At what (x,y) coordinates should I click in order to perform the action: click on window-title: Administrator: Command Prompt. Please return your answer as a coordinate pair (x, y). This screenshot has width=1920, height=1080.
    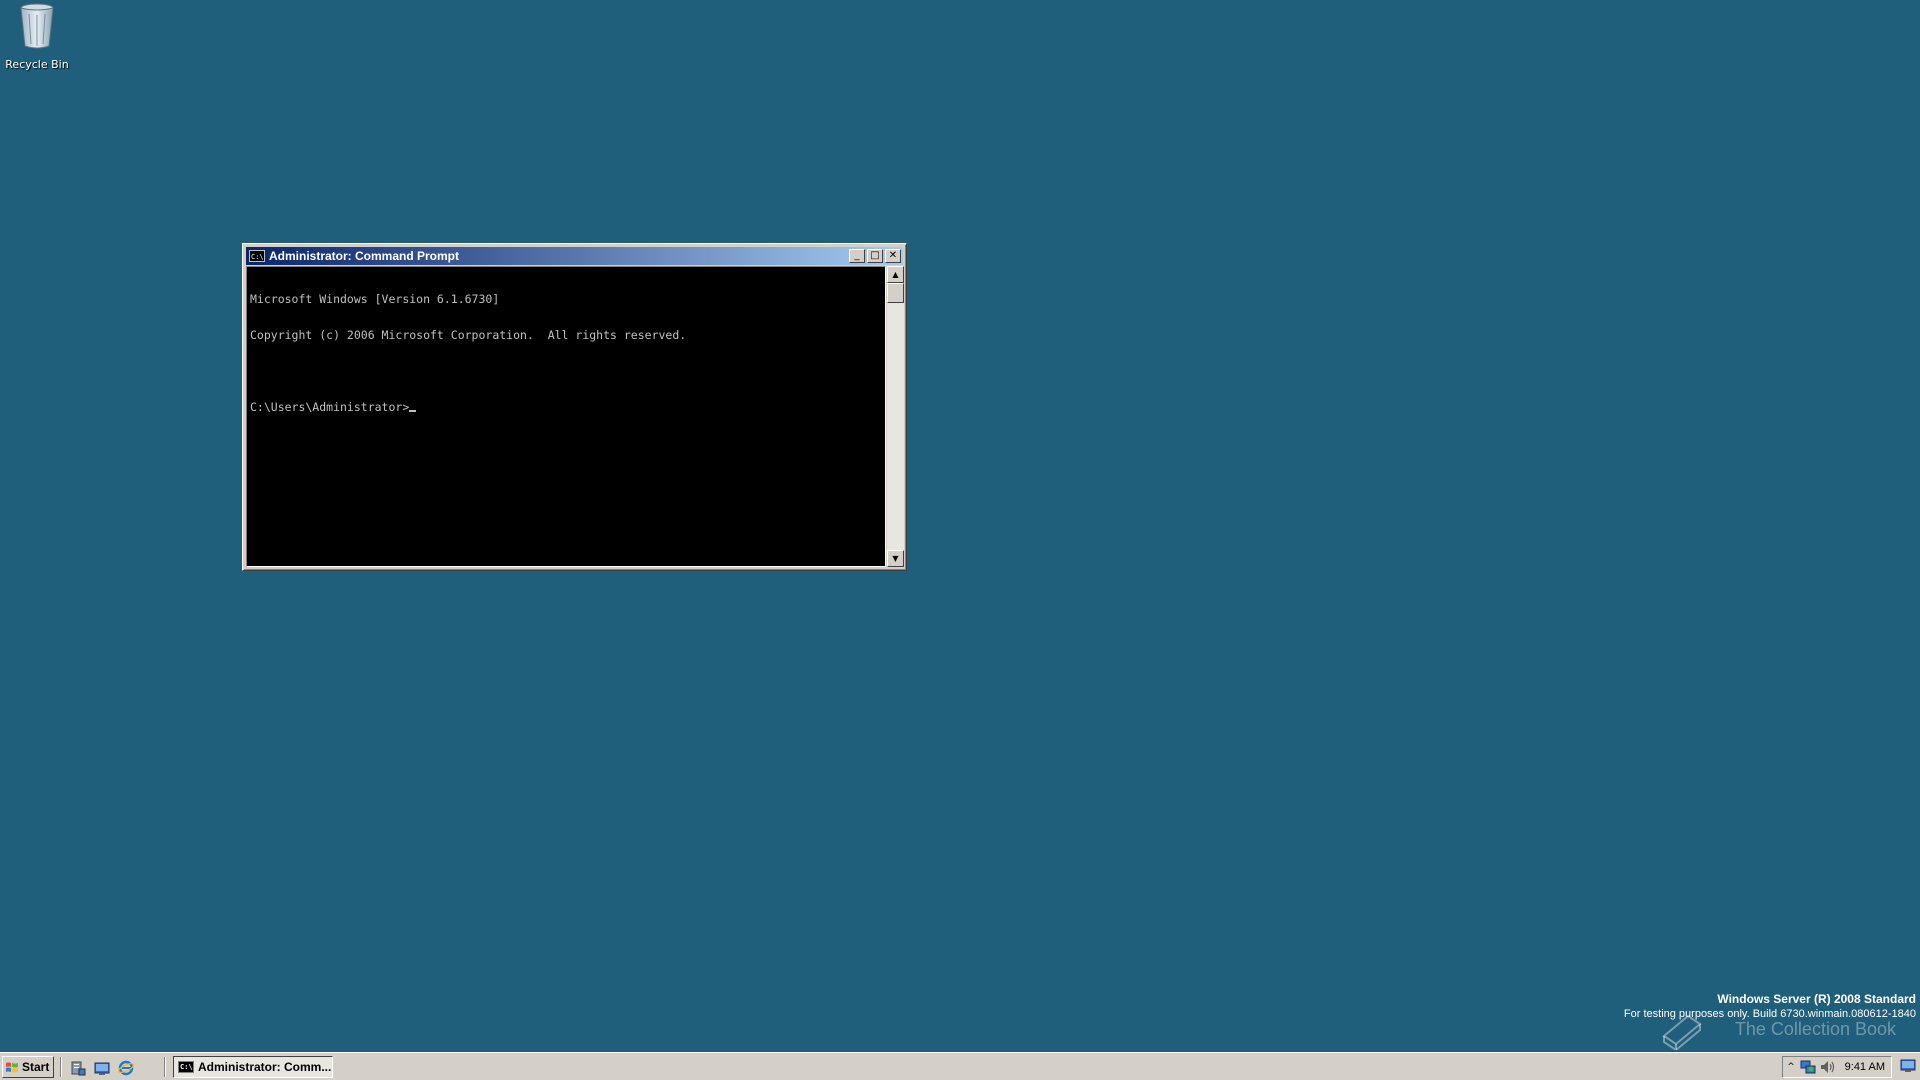
    Looking at the image, I should click on (364, 256).